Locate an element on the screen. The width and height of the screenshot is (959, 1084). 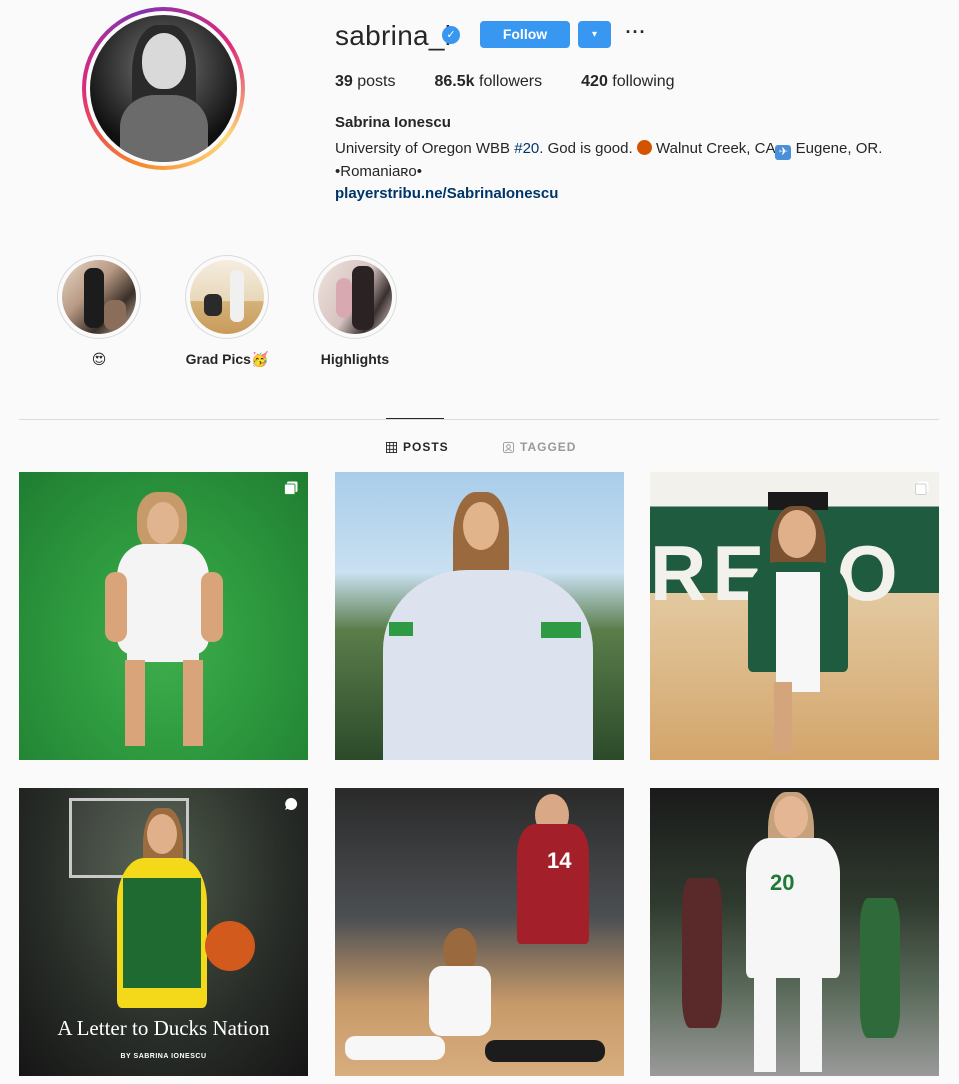
following-stat: 420 following is located at coordinates (627, 82).